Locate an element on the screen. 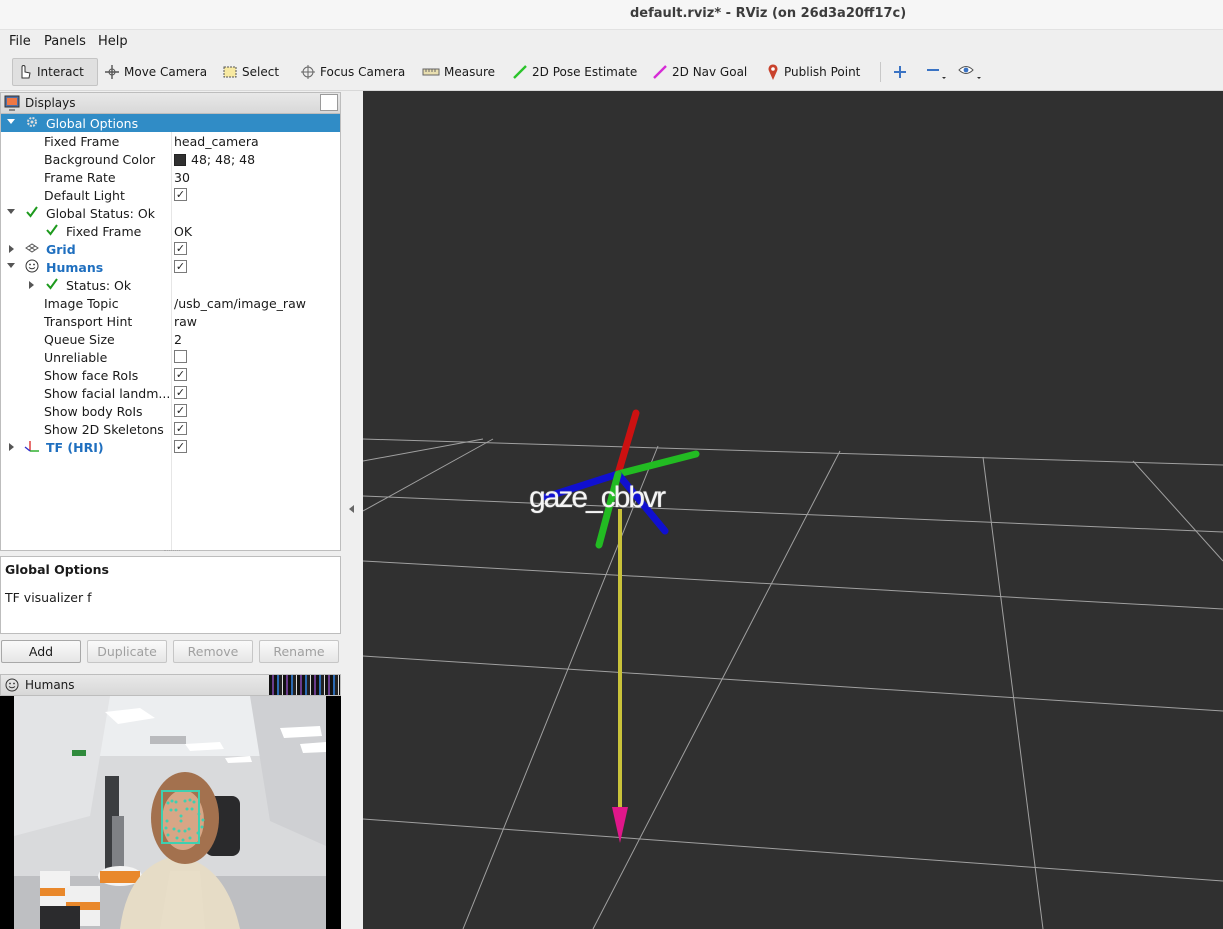  tree-row-unreliable: Unreliable is located at coordinates (170, 357).